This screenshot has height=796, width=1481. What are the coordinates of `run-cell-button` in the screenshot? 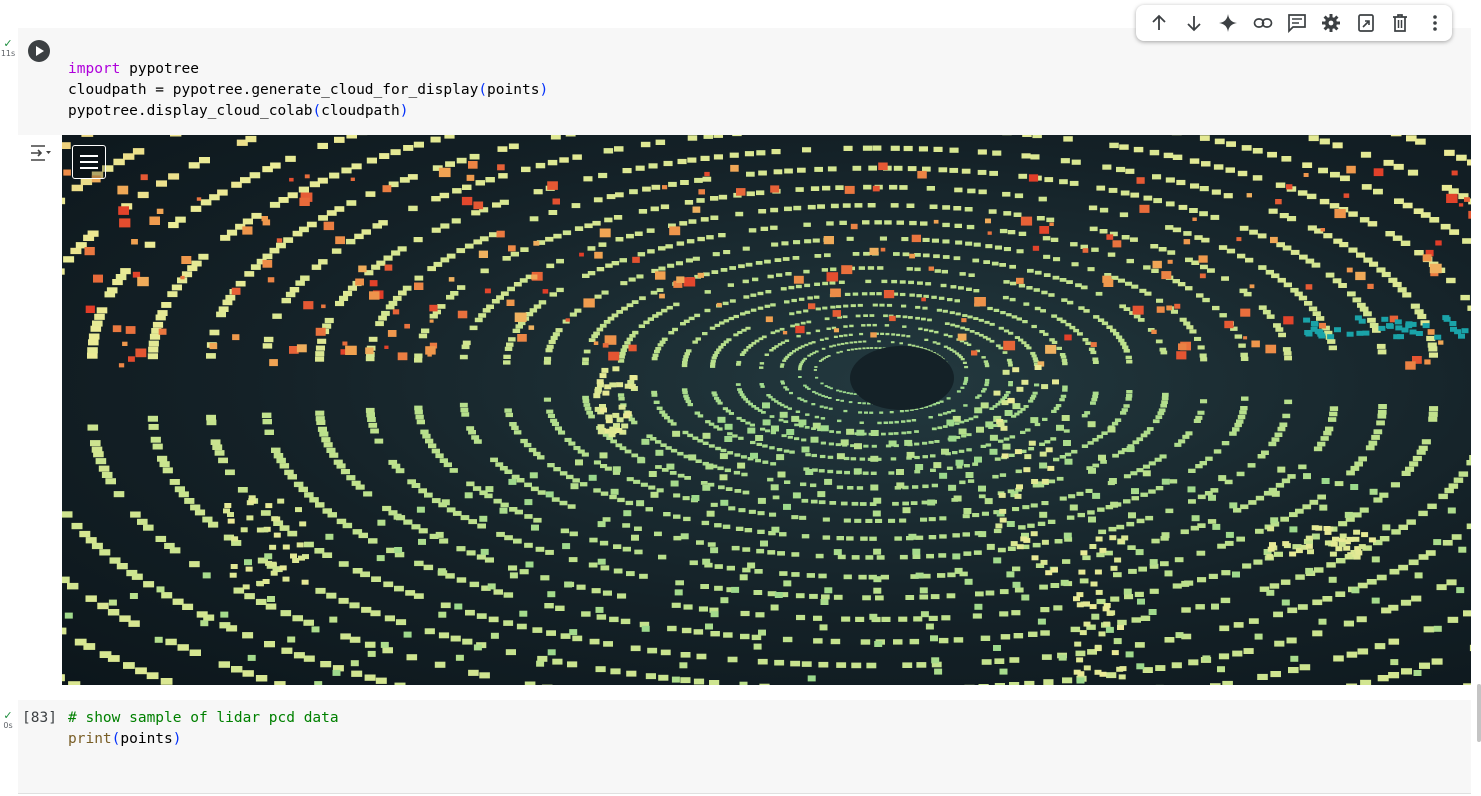 It's located at (39, 51).